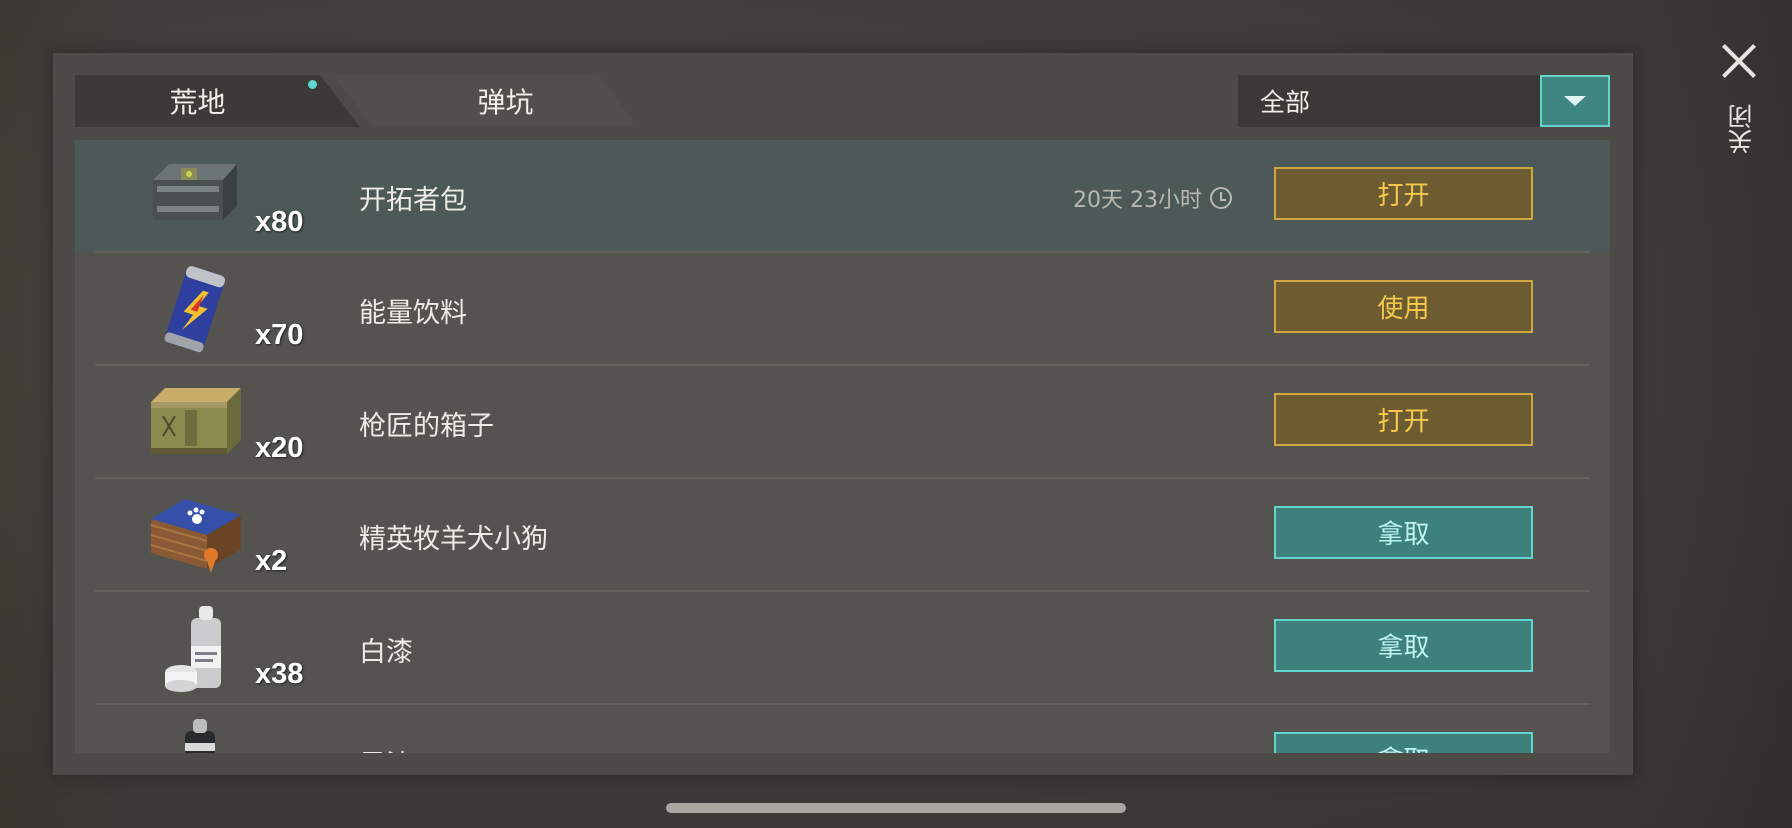  What do you see at coordinates (1740, 101) in the screenshot?
I see `close-button: 关闭` at bounding box center [1740, 101].